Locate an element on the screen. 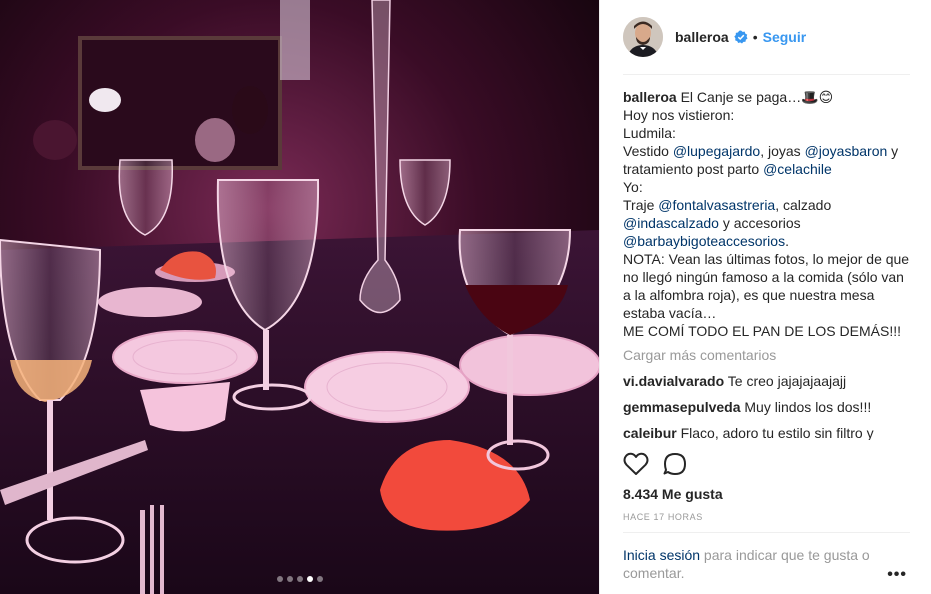 Image resolution: width=931 pixels, height=594 pixels. caption-line: Ludmila: is located at coordinates (649, 133).